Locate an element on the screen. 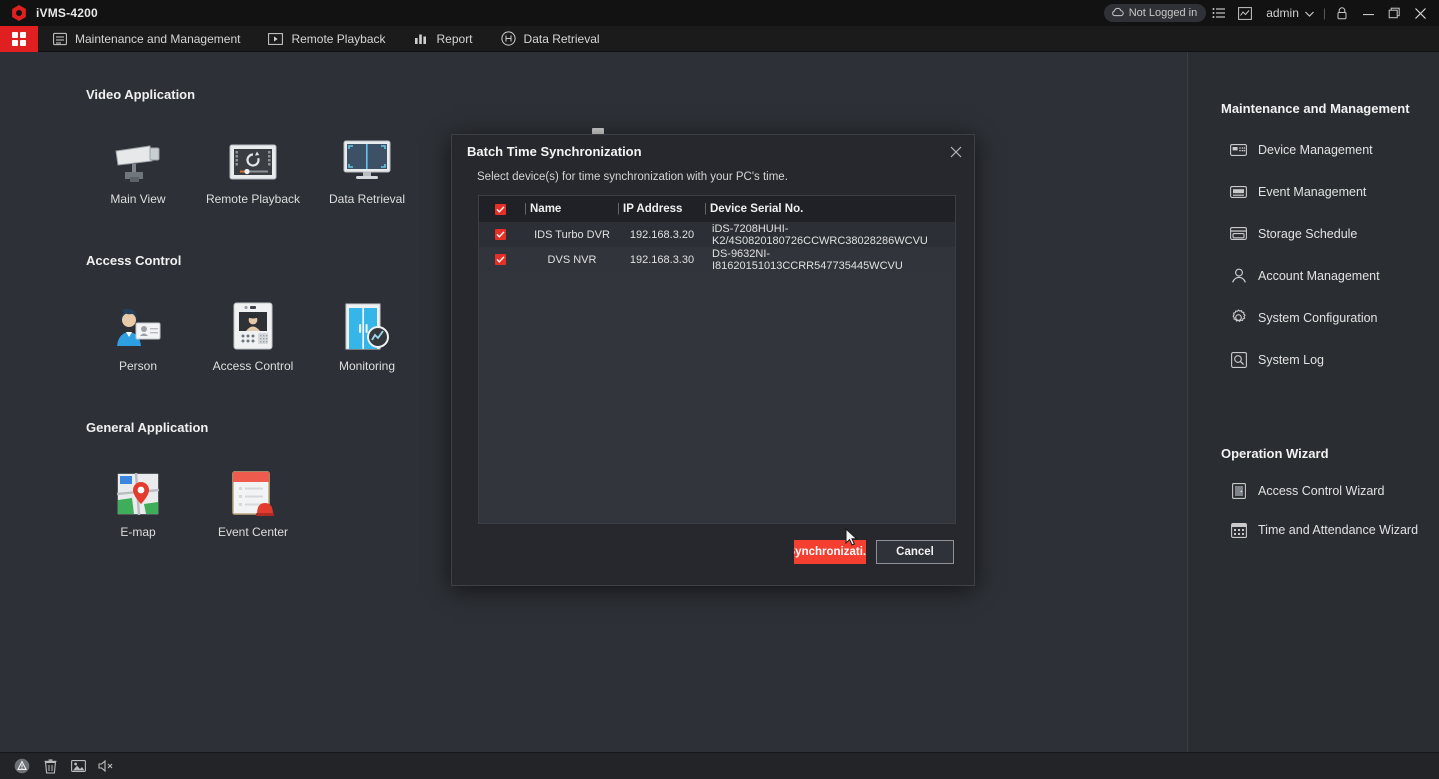 This screenshot has width=1439, height=779. section-title-video-application: Video Application is located at coordinates (141, 94).